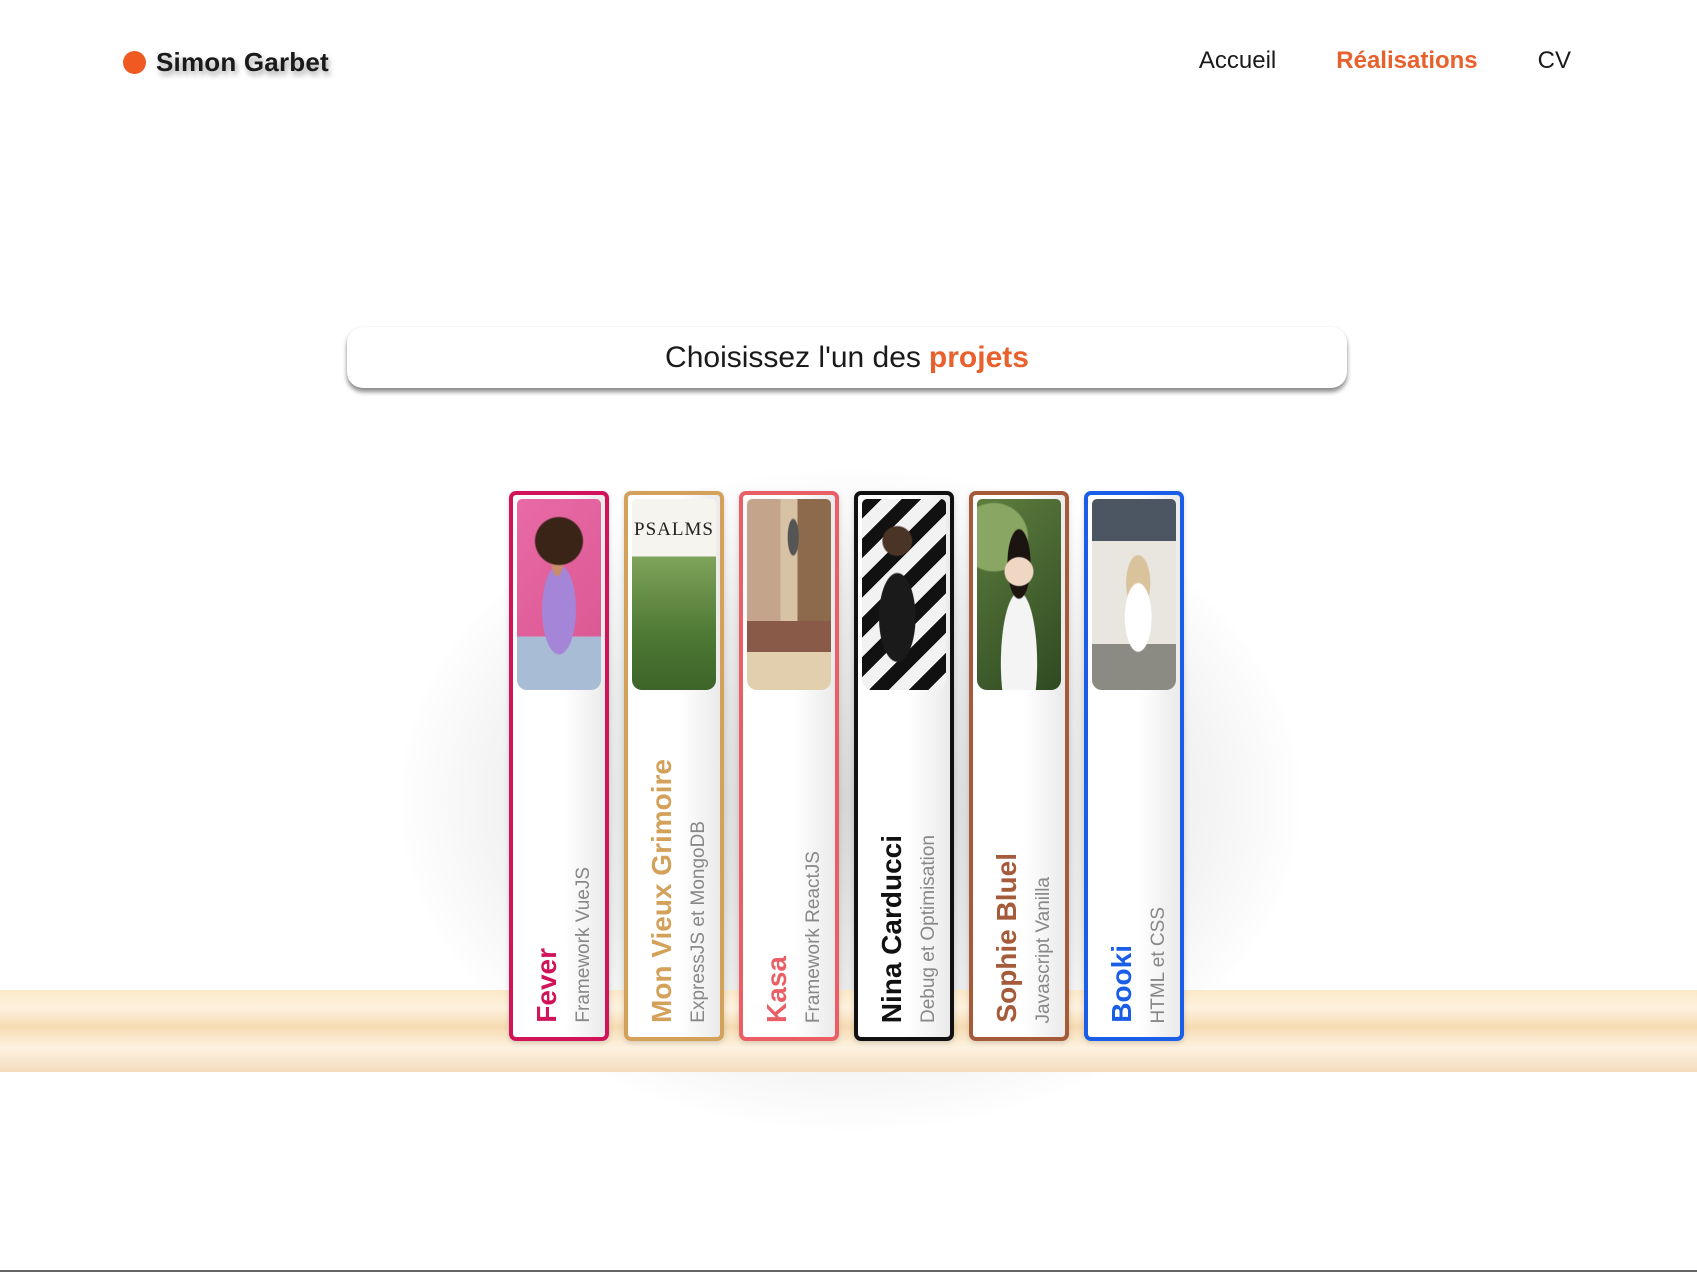  I want to click on book-title: Nina Carducci, so click(891, 928).